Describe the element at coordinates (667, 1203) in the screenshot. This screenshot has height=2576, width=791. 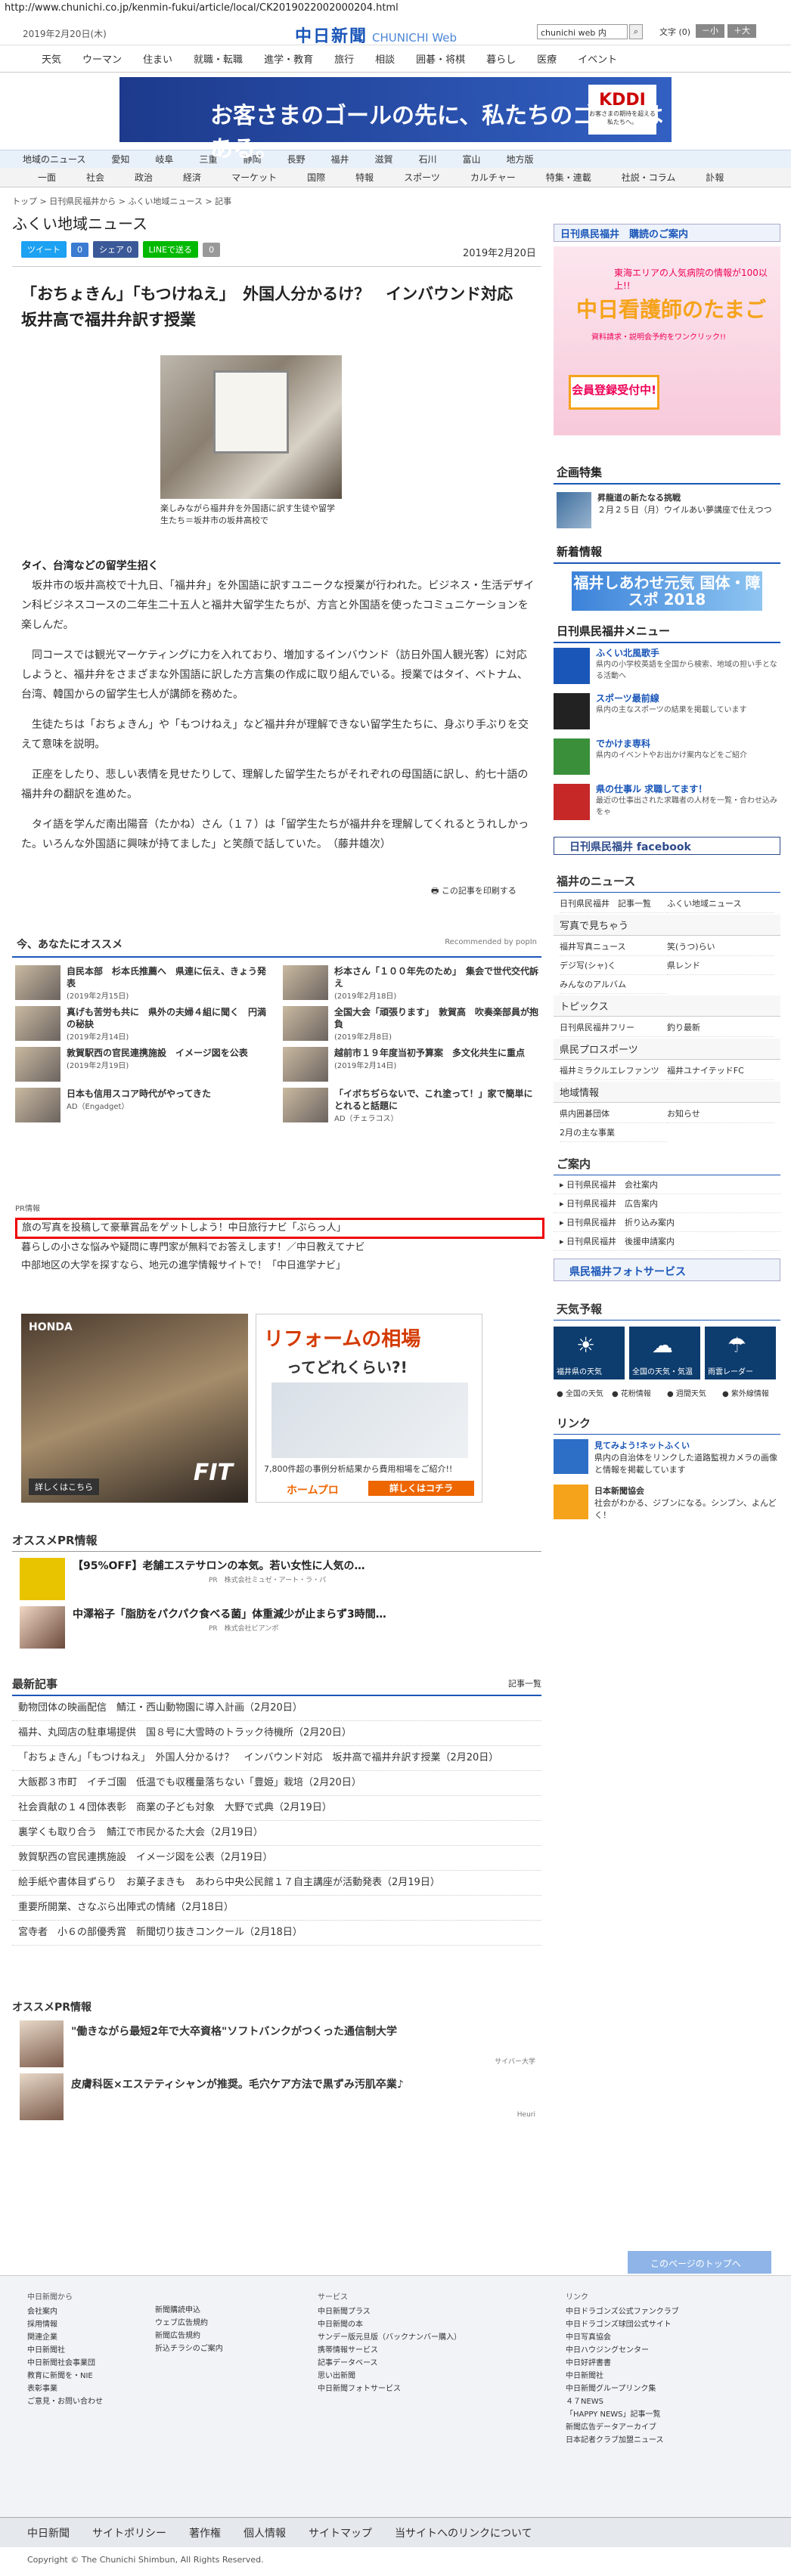
I see `annai-link: ▸ 日刊県民福井 広告案内` at that location.